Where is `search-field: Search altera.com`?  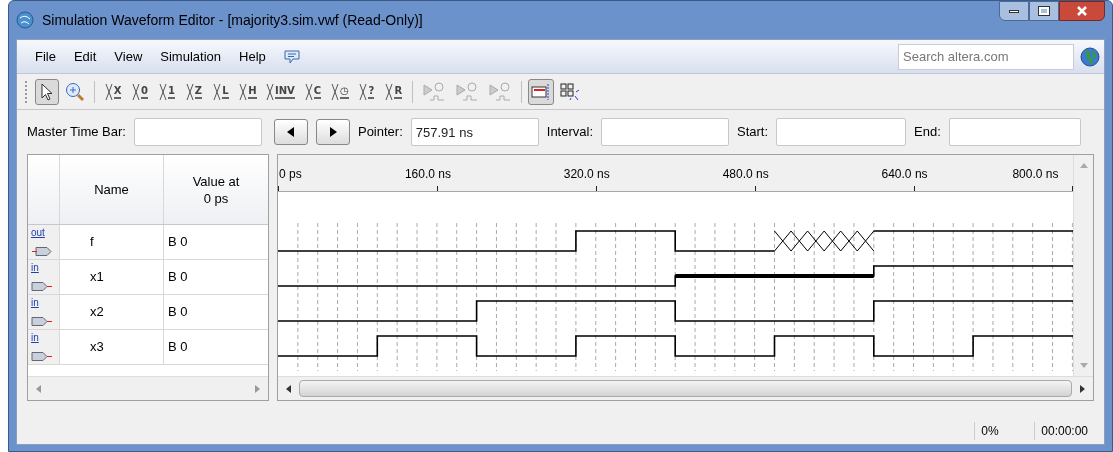
search-field: Search altera.com is located at coordinates (986, 56).